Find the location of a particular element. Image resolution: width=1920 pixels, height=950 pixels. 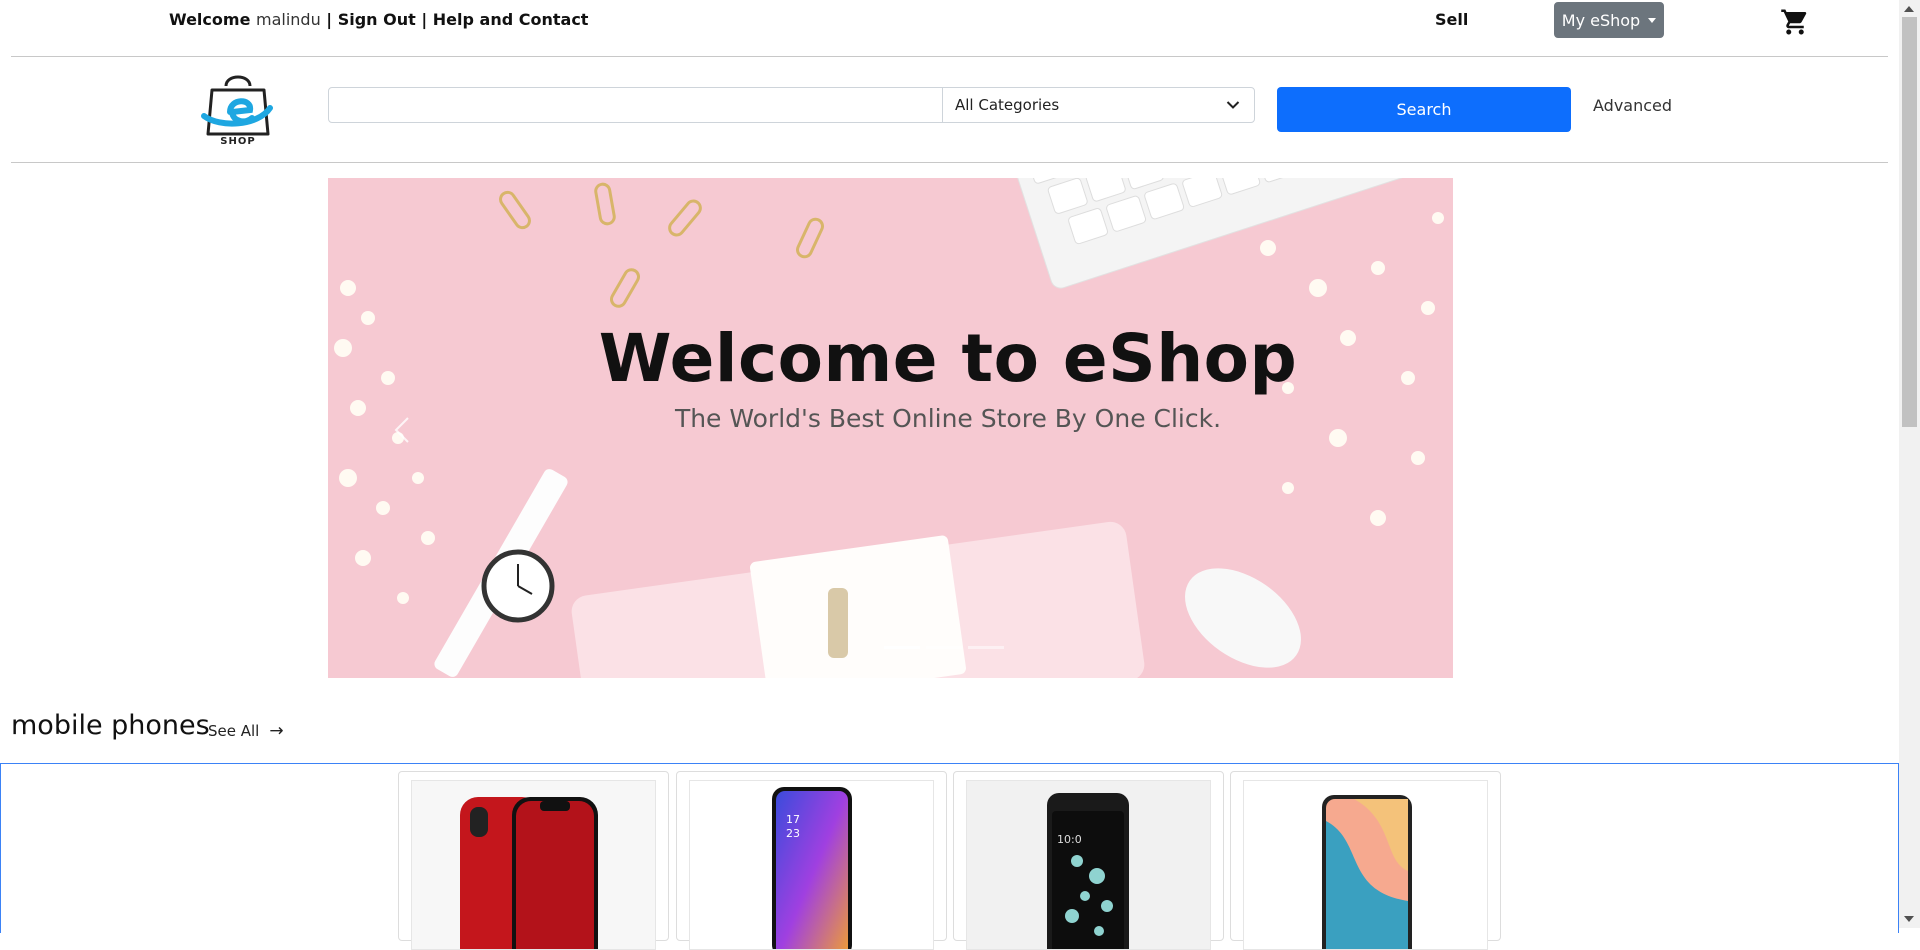

shopping-bag-logo-icon is located at coordinates (237, 105).